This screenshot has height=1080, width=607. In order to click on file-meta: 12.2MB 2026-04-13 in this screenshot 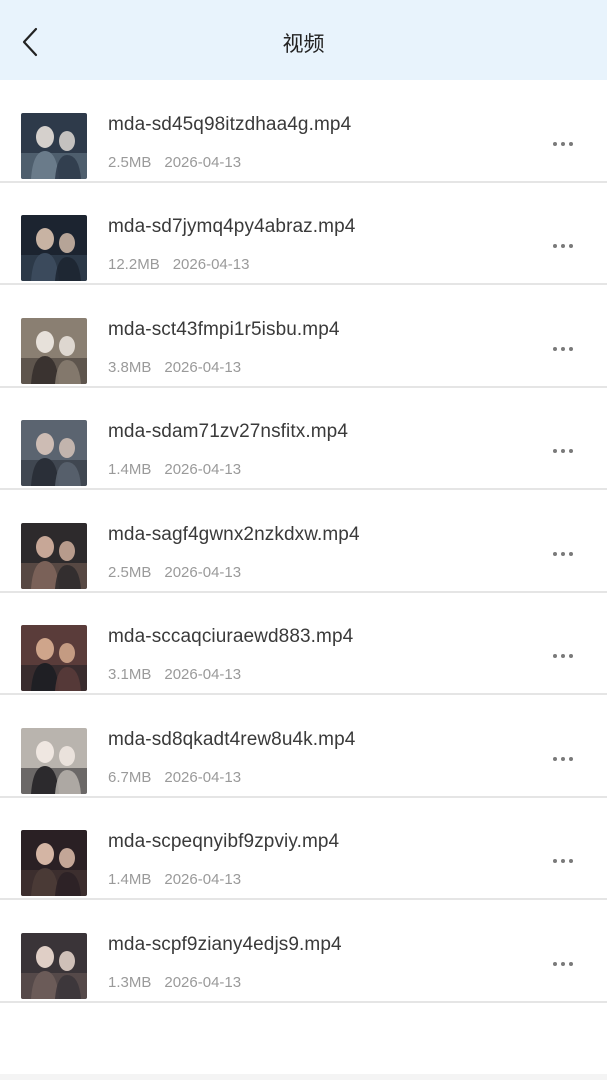, I will do `click(178, 264)`.